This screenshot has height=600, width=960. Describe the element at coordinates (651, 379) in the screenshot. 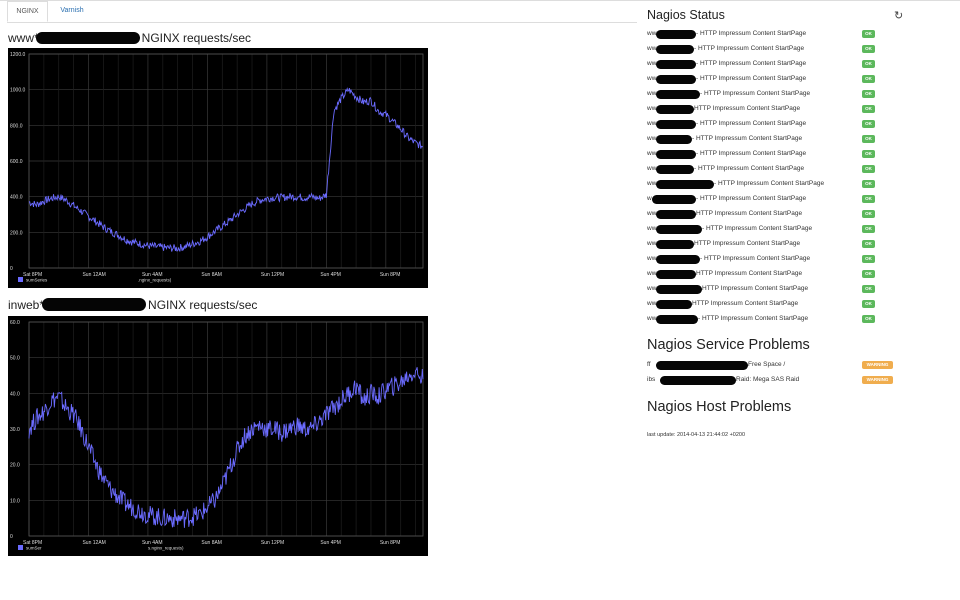

I see `host-prefix: ibs` at that location.